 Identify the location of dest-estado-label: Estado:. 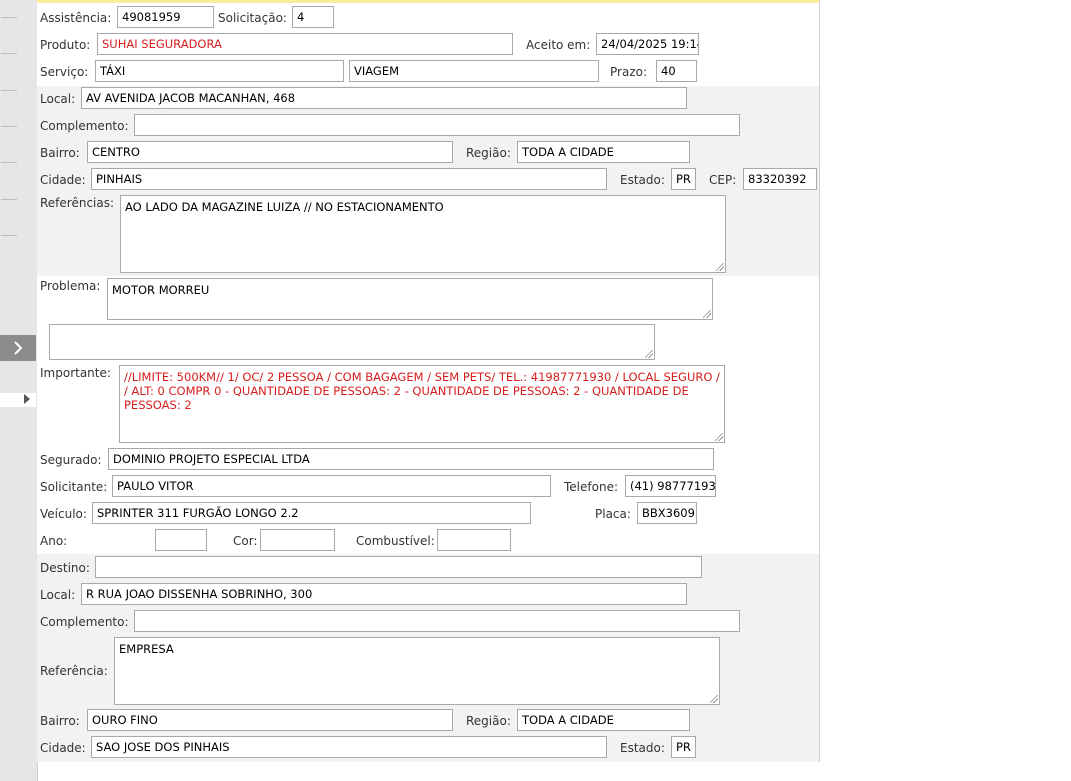
(642, 748).